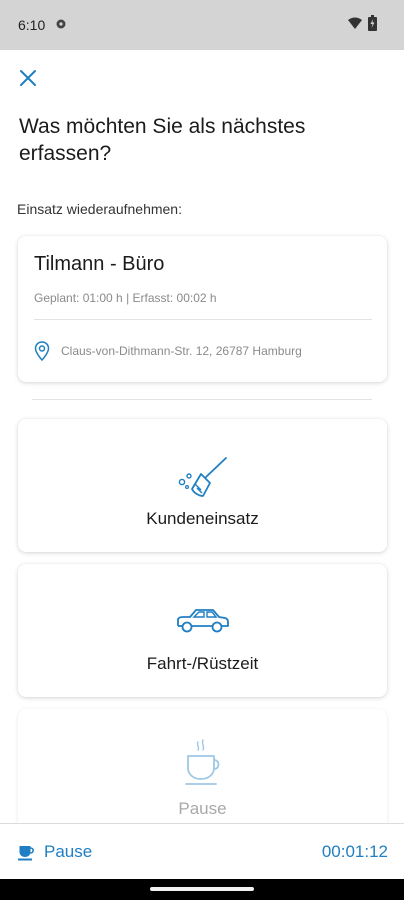 This screenshot has width=404, height=900. What do you see at coordinates (203, 319) in the screenshot?
I see `card-divider` at bounding box center [203, 319].